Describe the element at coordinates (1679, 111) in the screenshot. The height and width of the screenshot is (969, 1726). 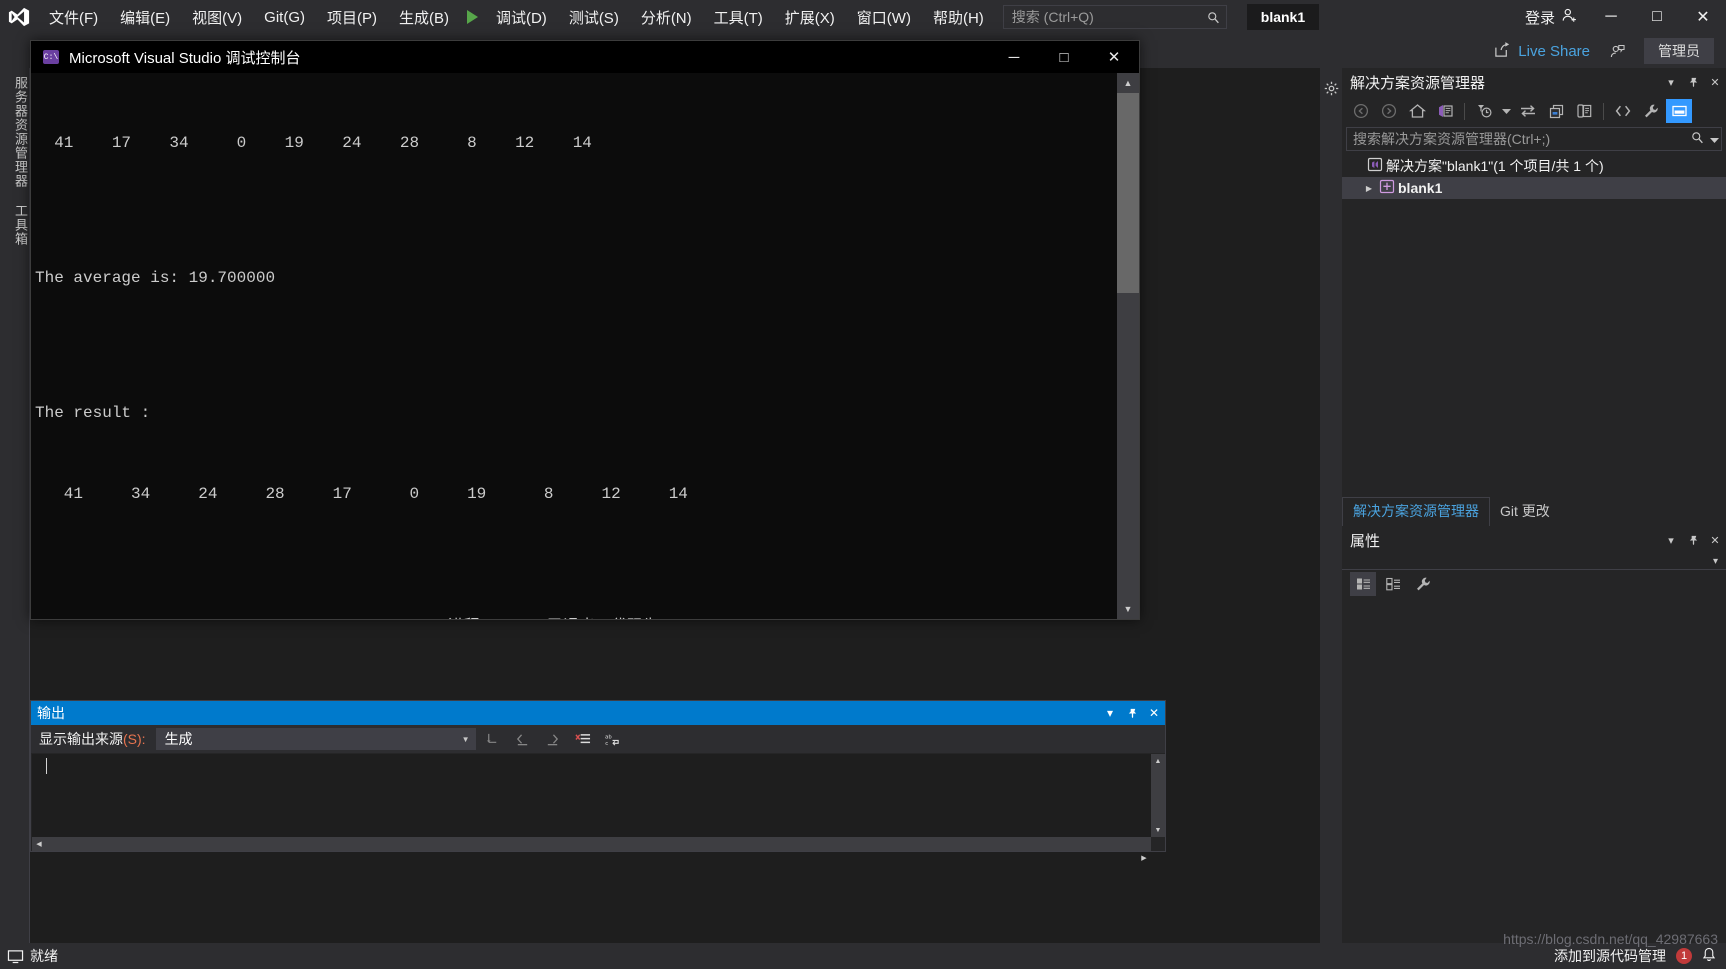
I see `view-designer-icon` at that location.